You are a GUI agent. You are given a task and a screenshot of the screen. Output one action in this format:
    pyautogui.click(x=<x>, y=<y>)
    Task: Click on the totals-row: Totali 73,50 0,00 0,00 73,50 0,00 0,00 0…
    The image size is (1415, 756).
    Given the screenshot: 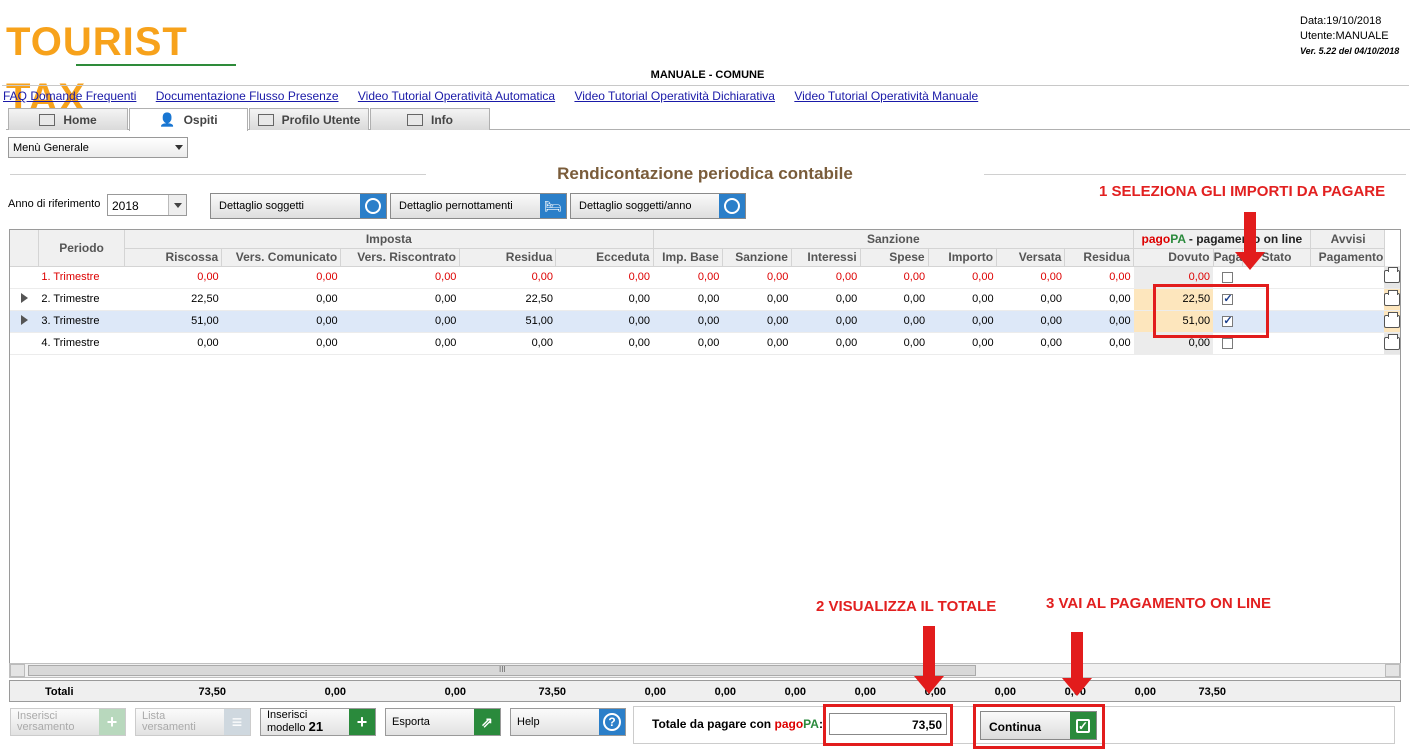 What is the action you would take?
    pyautogui.click(x=705, y=691)
    